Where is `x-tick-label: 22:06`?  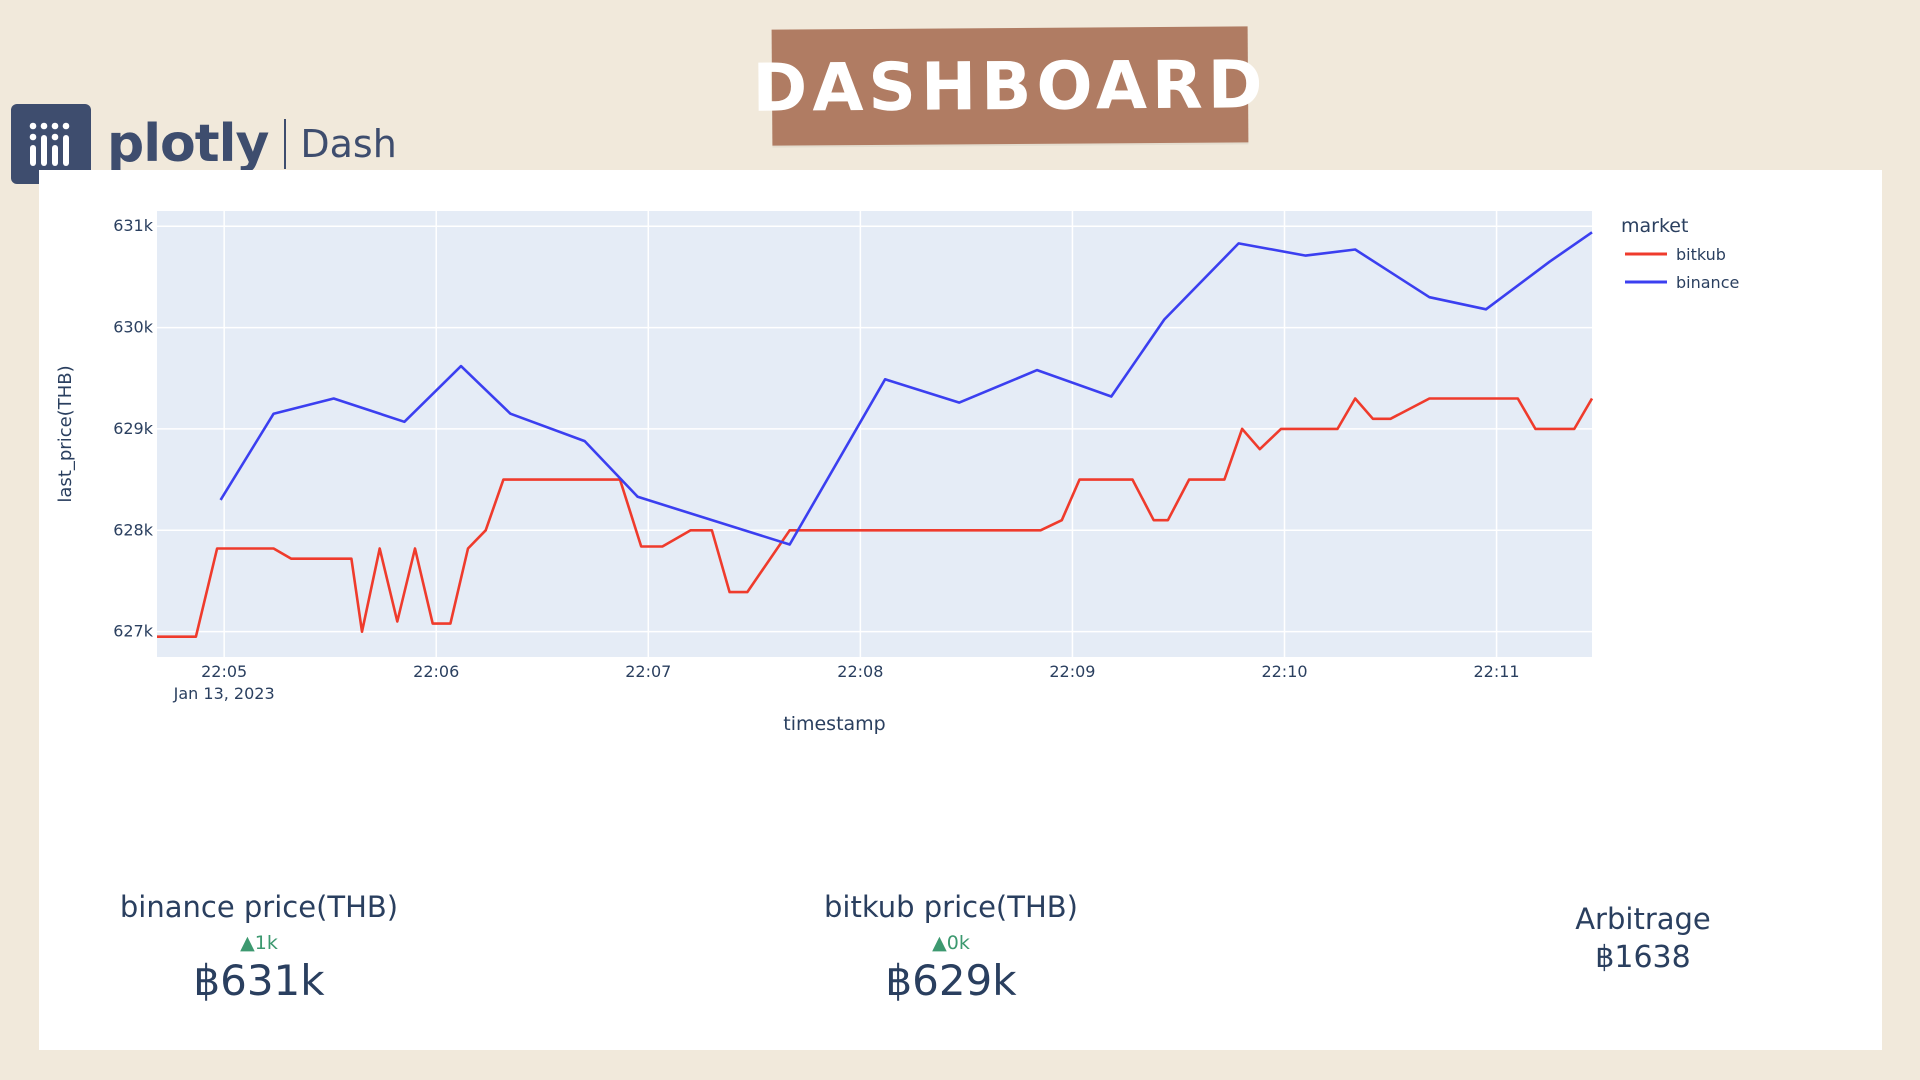
x-tick-label: 22:06 is located at coordinates (436, 671).